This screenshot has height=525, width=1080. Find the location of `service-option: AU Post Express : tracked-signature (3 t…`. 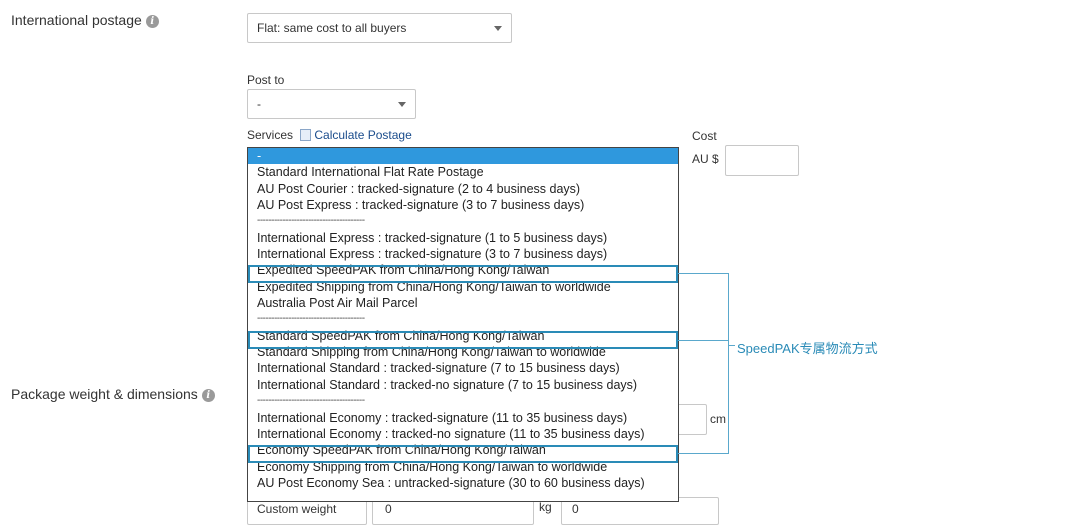

service-option: AU Post Express : tracked-signature (3 t… is located at coordinates (463, 205).